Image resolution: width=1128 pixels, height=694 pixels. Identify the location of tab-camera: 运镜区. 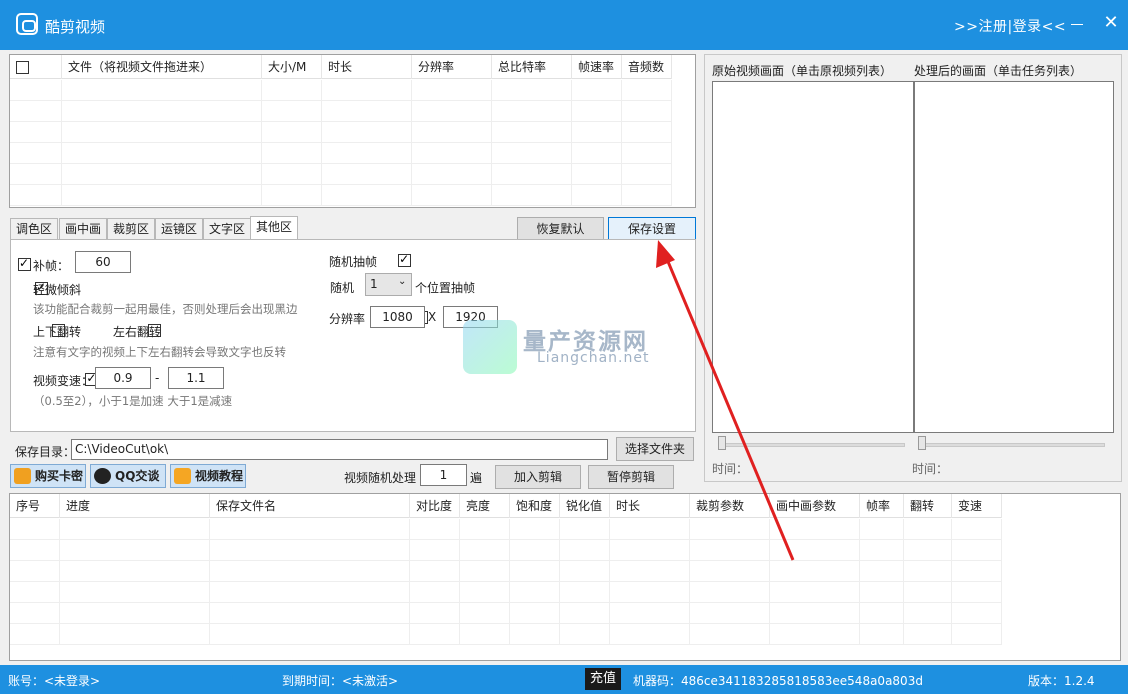
(179, 229).